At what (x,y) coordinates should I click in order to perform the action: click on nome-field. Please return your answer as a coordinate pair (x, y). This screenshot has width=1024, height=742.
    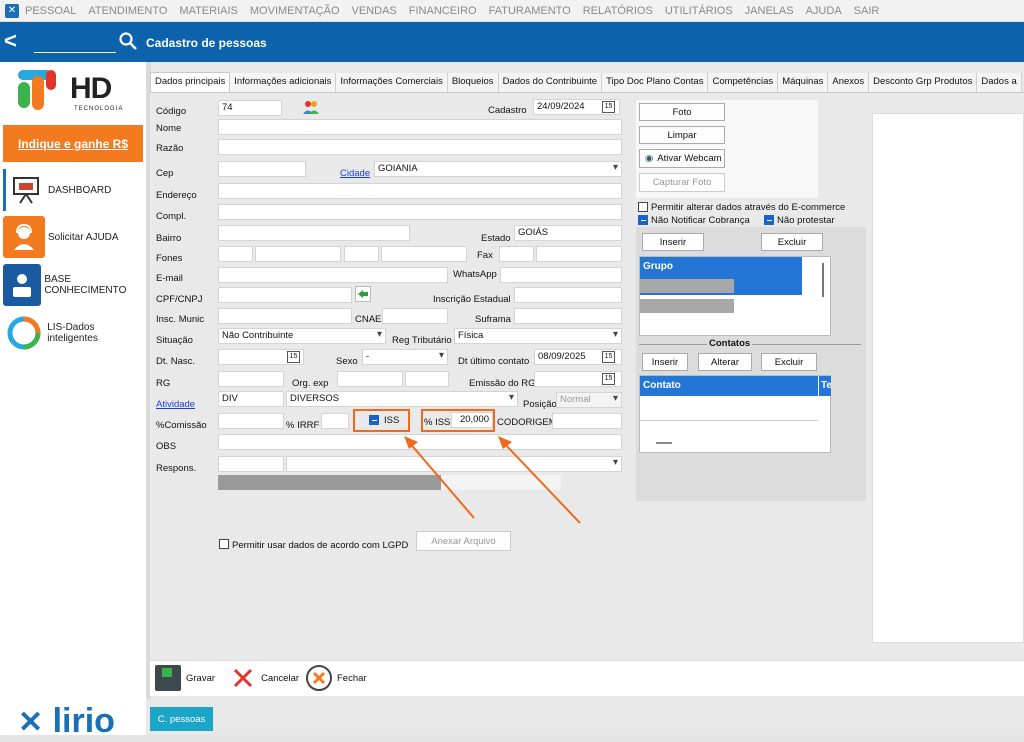
    Looking at the image, I should click on (420, 127).